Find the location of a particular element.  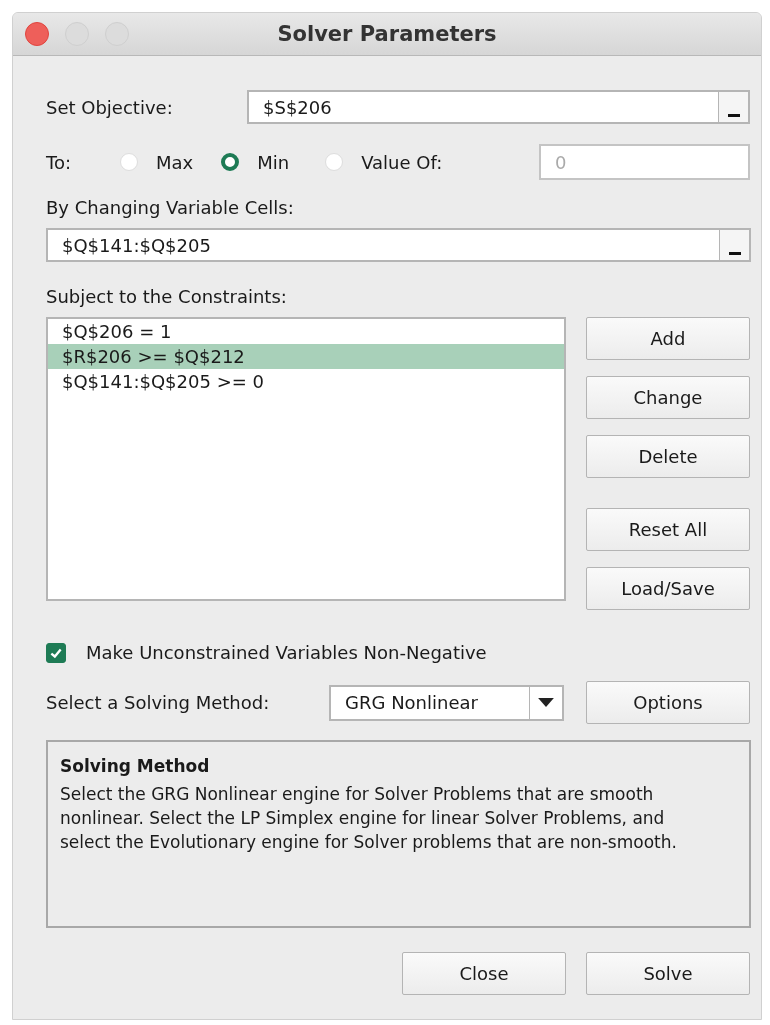

radio-label: Min is located at coordinates (273, 162).